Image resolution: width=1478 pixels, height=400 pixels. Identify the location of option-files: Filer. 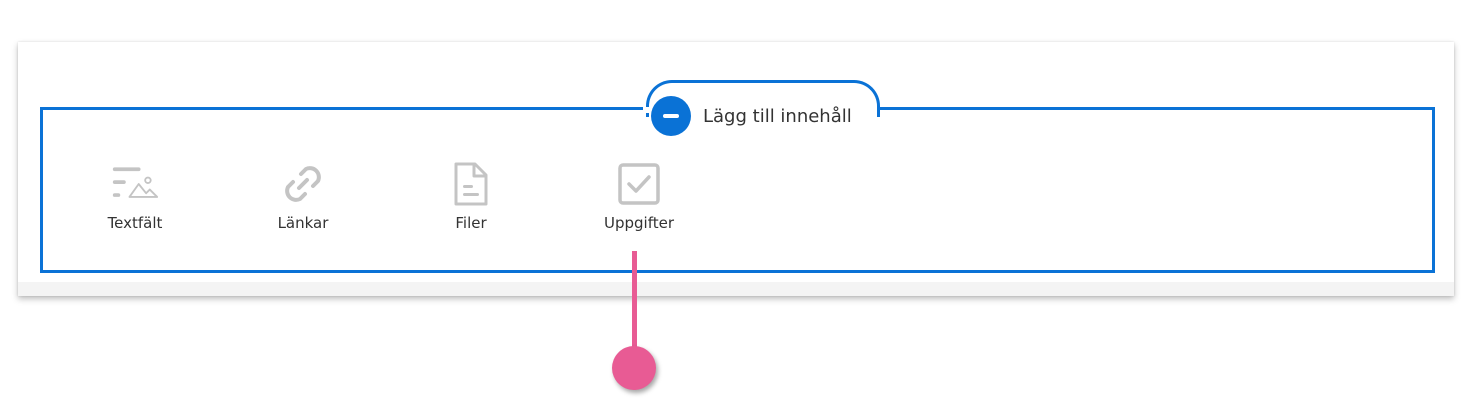
(471, 196).